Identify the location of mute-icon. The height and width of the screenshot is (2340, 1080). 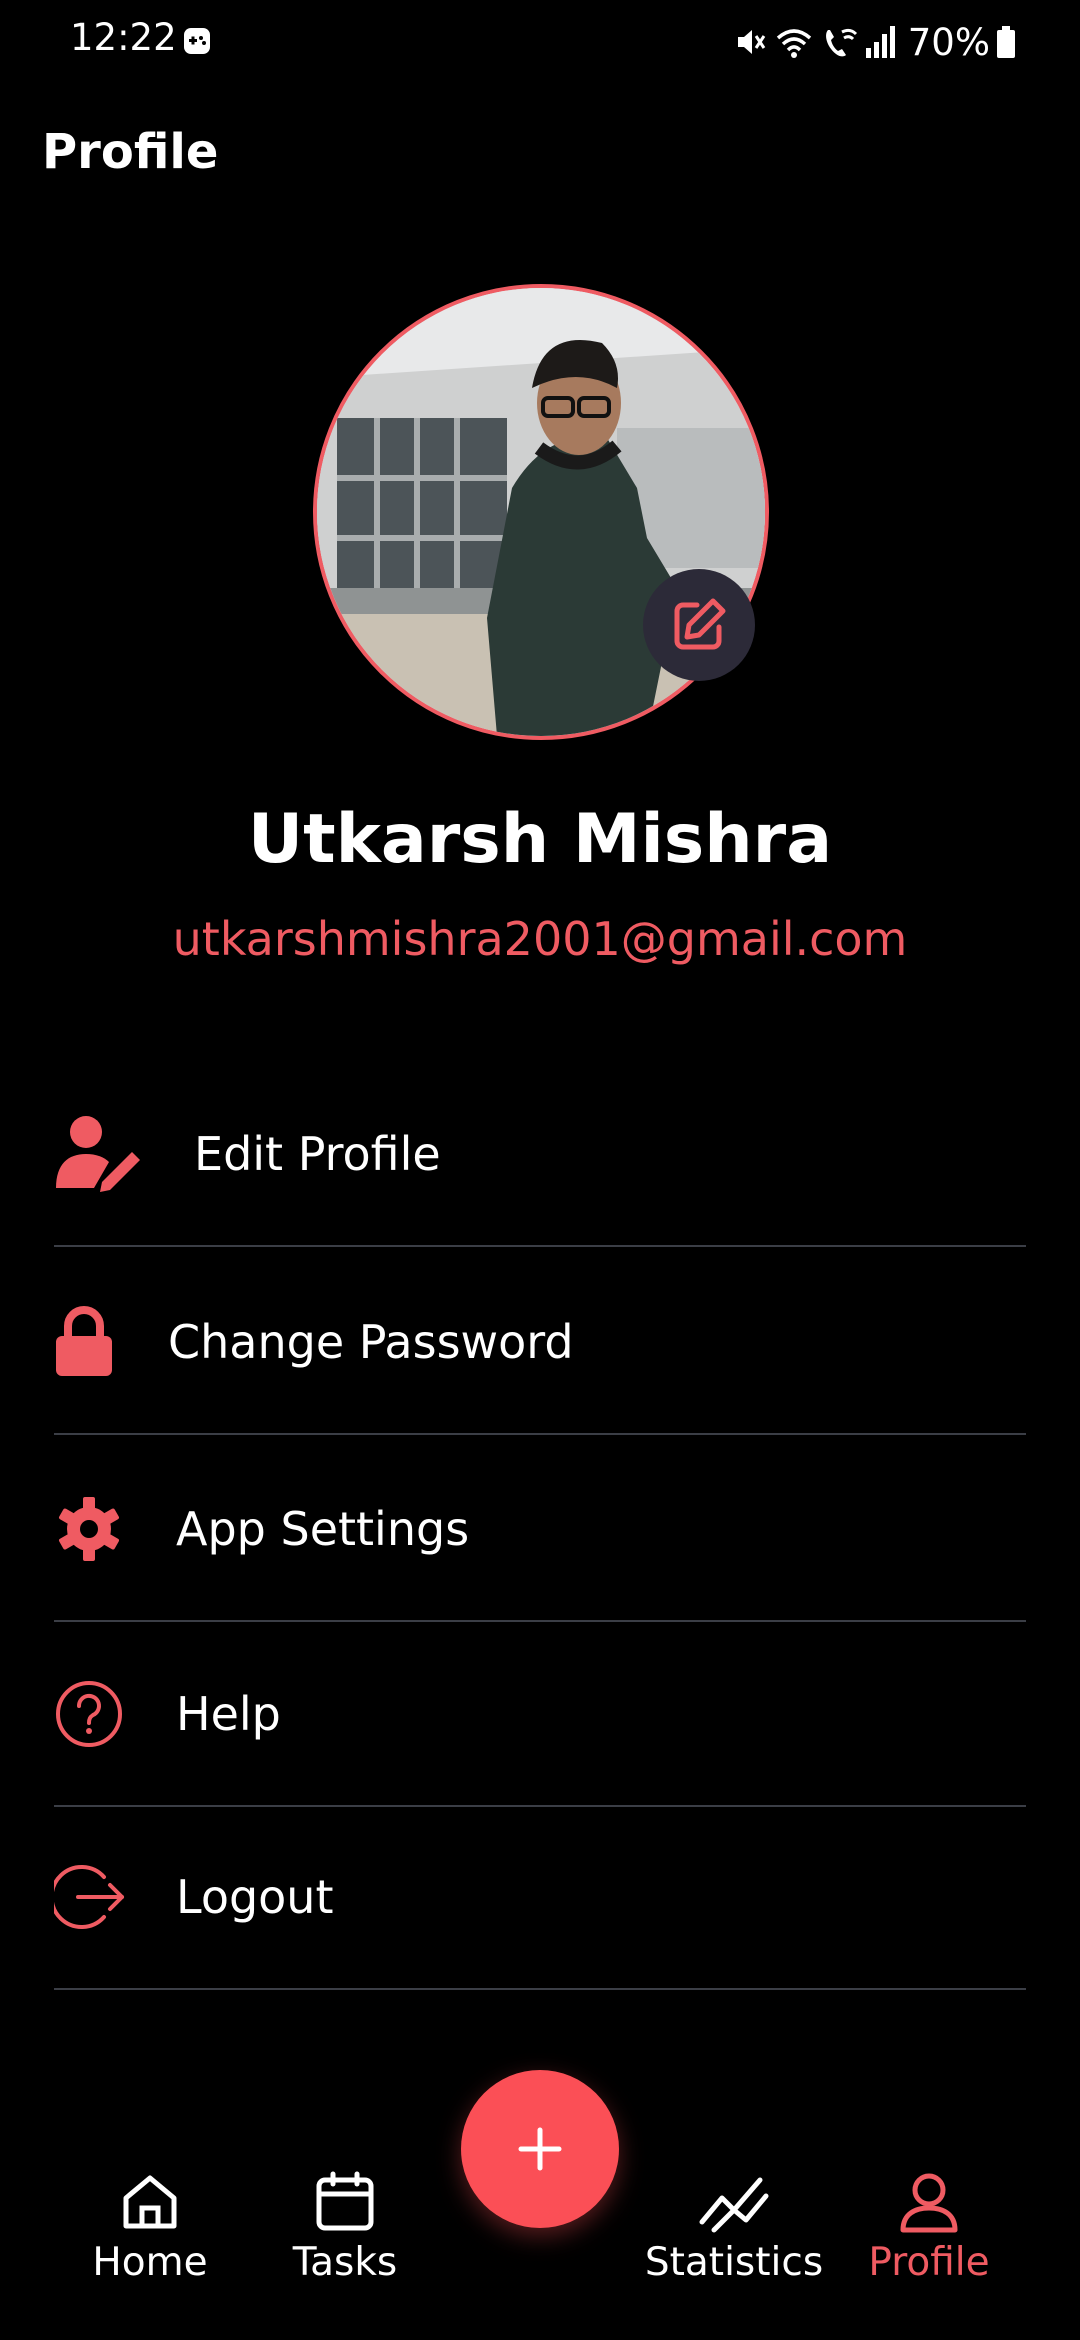
(751, 42).